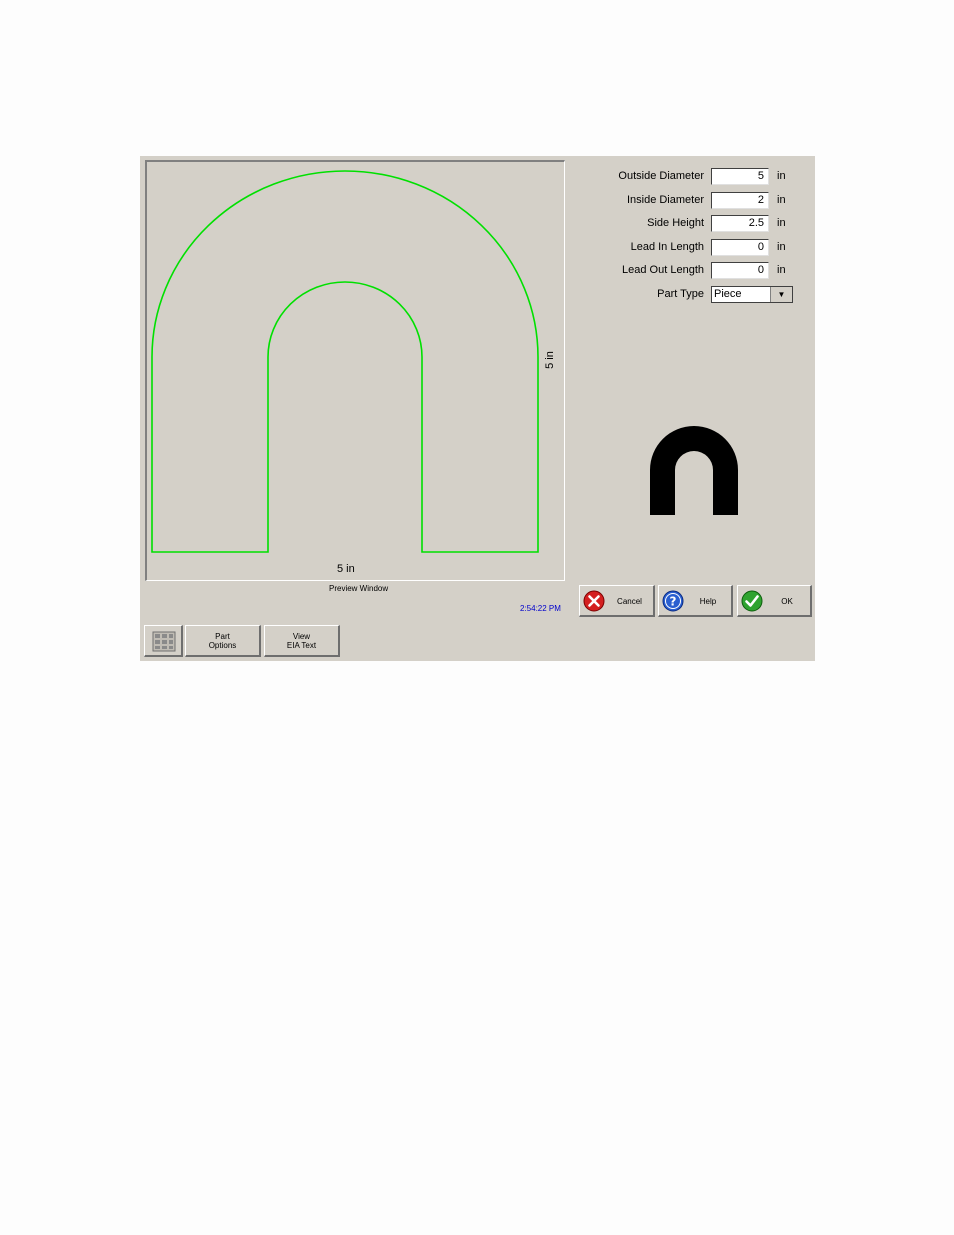 The width and height of the screenshot is (954, 1235). I want to click on help-button-label: Help, so click(708, 601).